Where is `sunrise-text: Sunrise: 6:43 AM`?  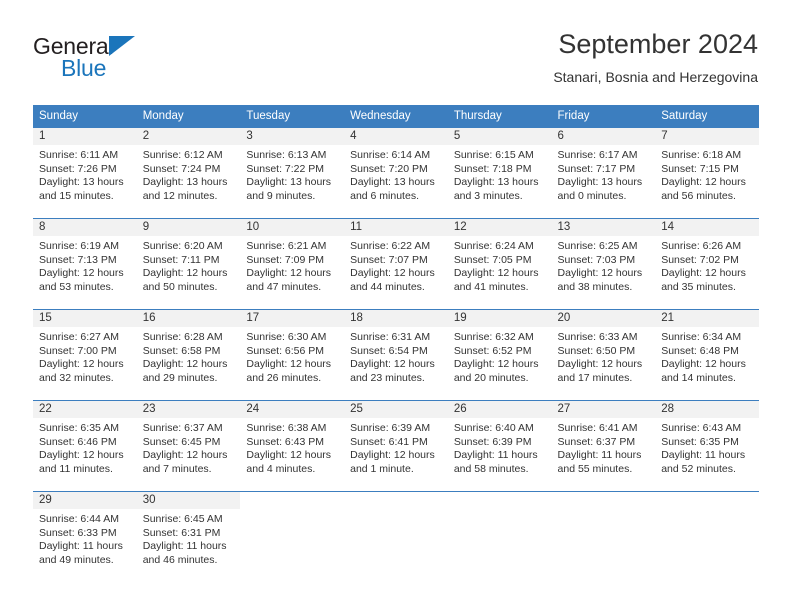 sunrise-text: Sunrise: 6:43 AM is located at coordinates (701, 428).